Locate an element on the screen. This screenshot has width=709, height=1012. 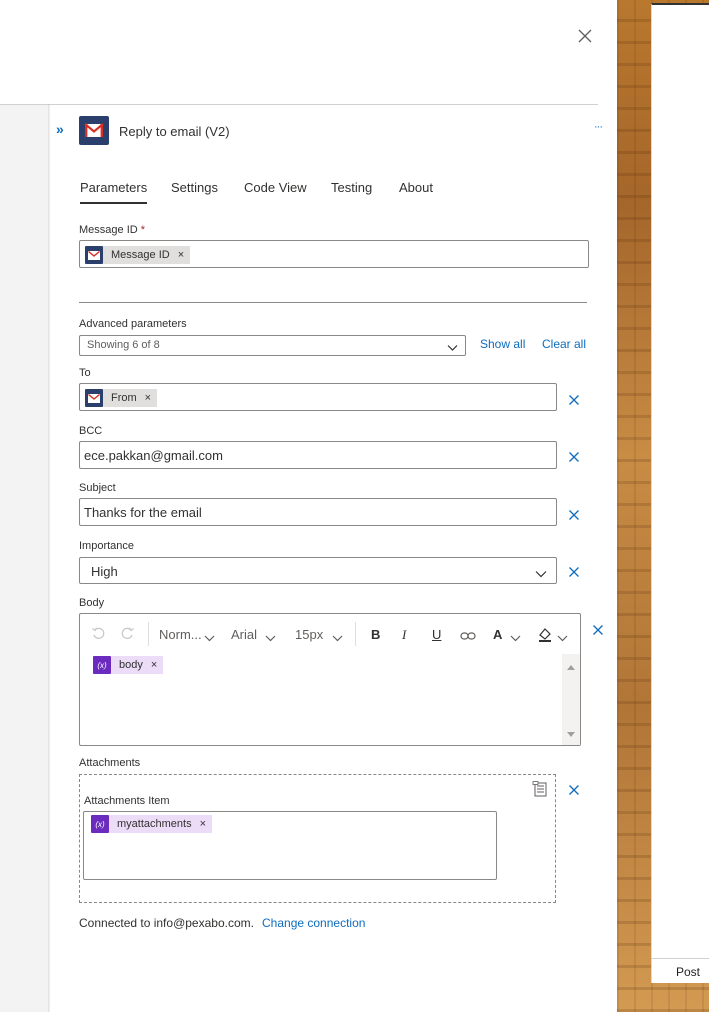
font-family-dropdown: Arial is located at coordinates (244, 634).